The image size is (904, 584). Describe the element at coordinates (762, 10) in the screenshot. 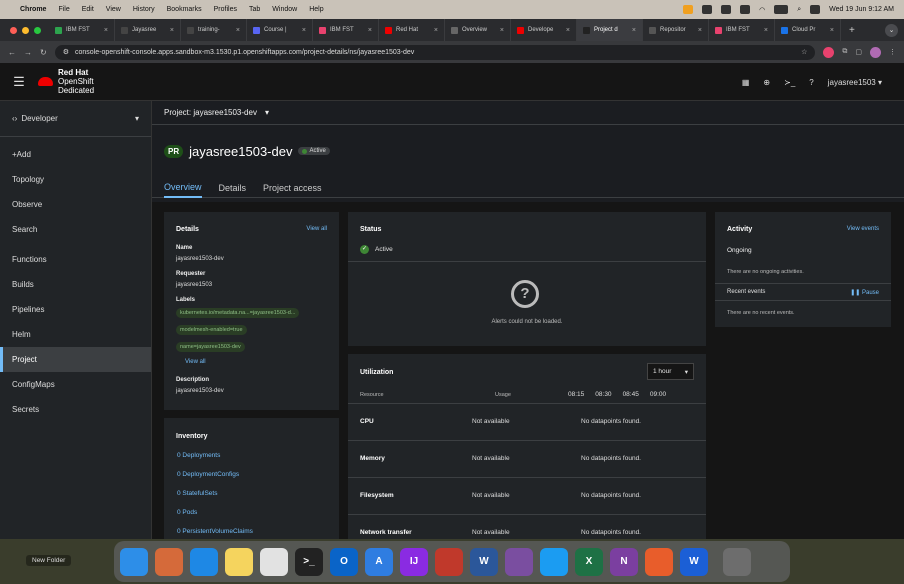

I see `wifi-icon: ◠` at that location.